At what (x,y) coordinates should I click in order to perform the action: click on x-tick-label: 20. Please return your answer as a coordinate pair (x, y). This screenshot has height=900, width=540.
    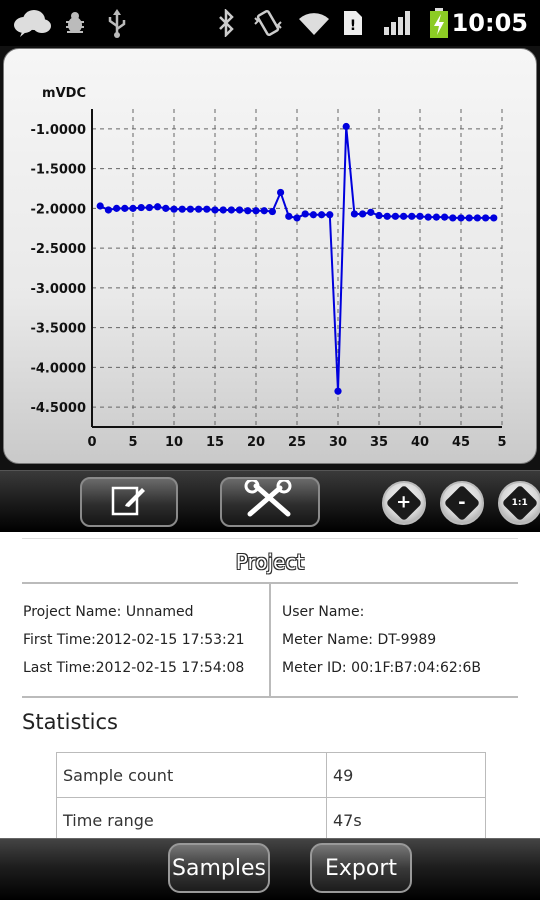
    Looking at the image, I should click on (256, 442).